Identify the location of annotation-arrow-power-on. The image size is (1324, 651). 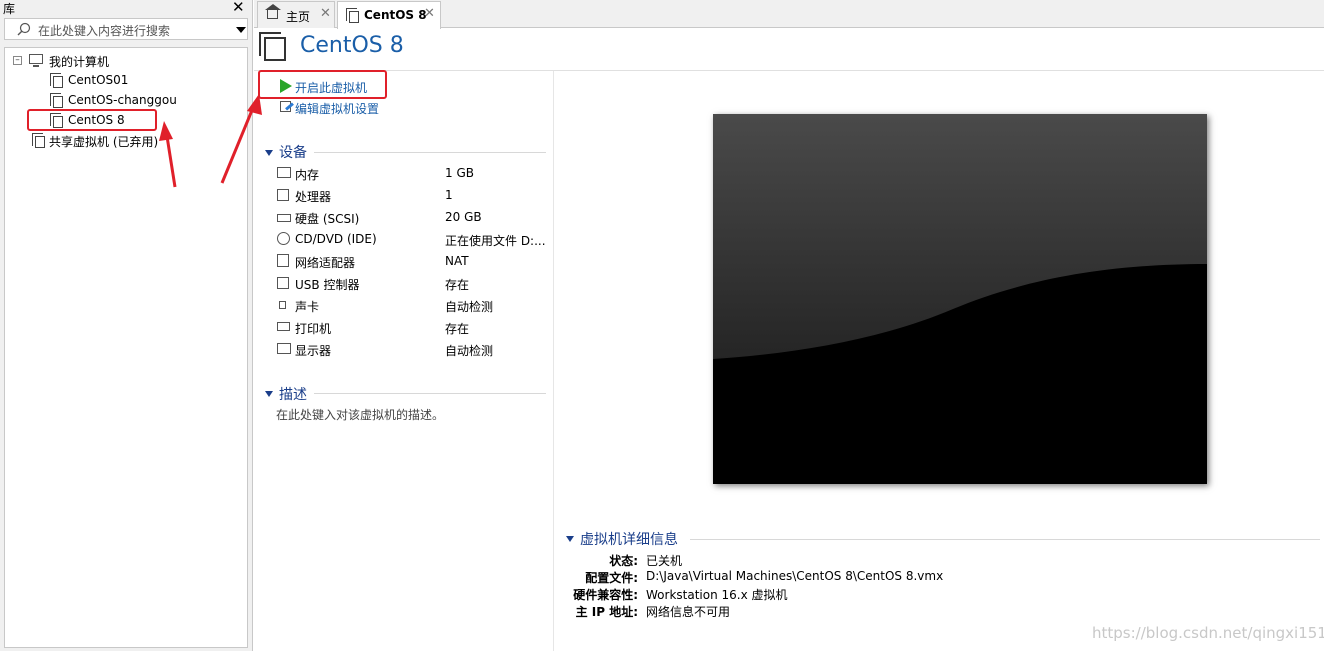
(238, 143).